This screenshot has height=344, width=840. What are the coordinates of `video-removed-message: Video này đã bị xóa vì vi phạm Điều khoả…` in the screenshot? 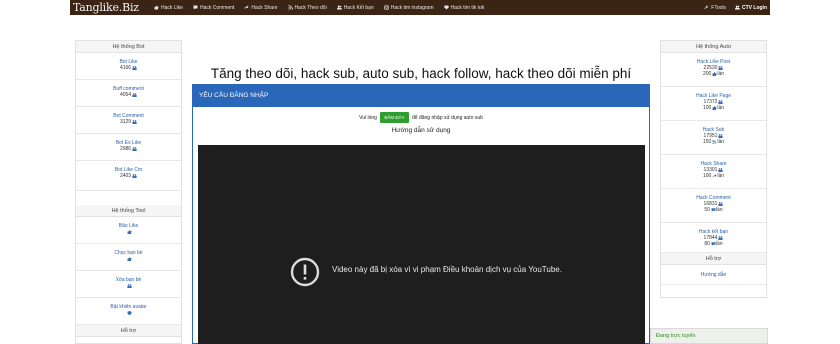 It's located at (447, 269).